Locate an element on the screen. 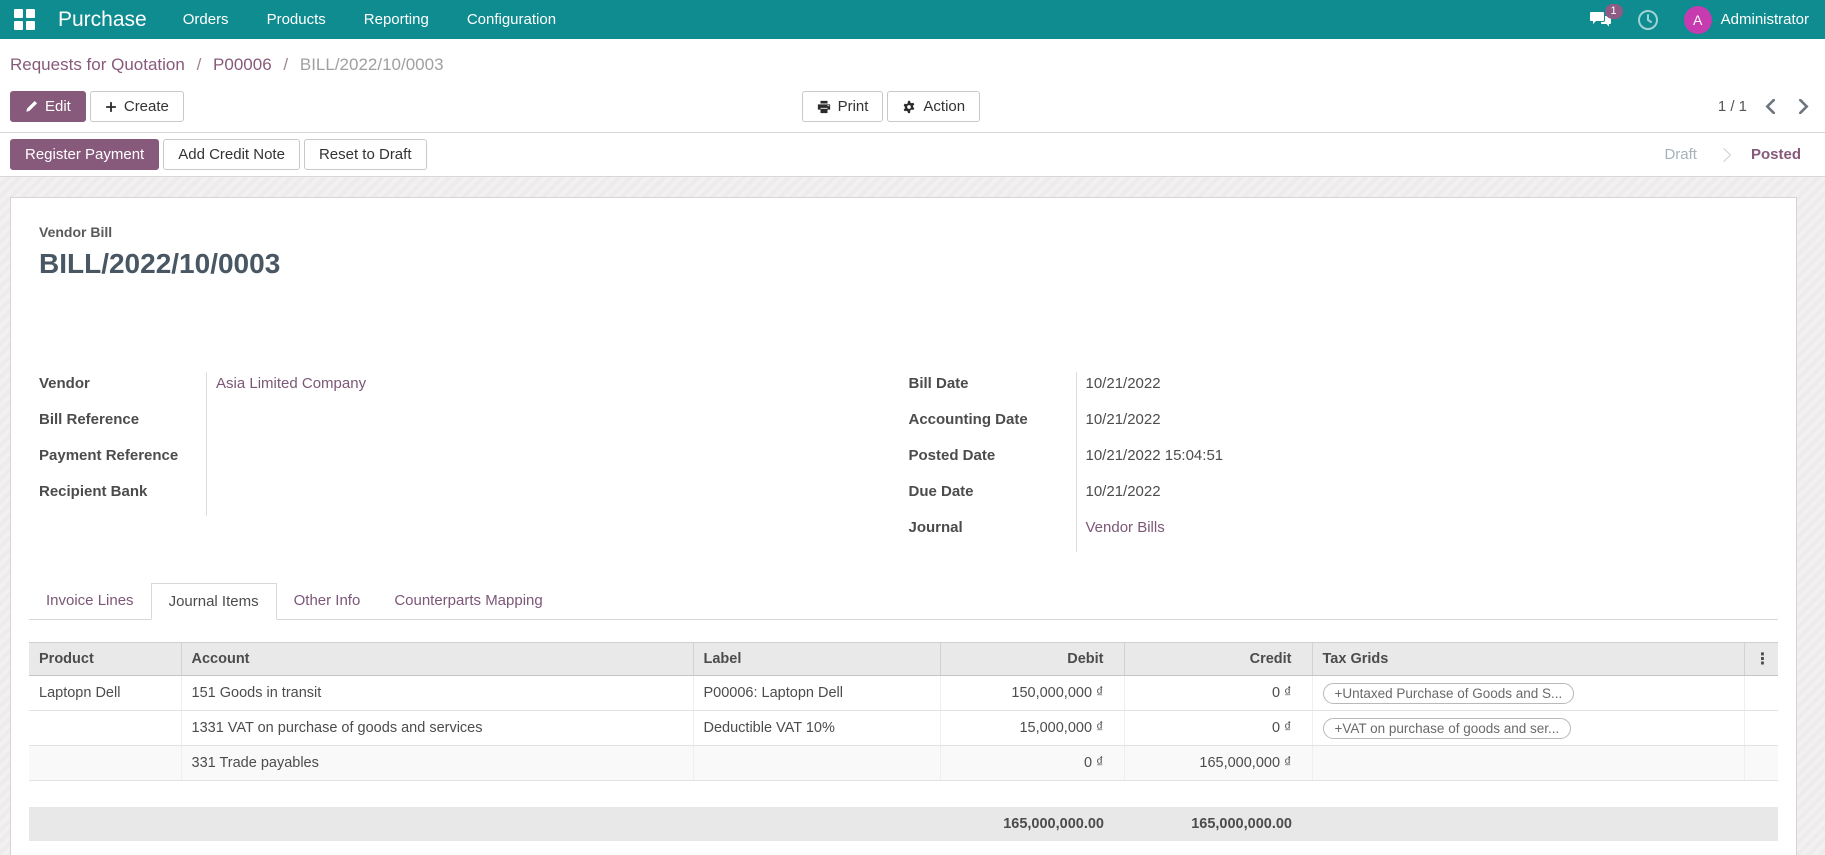 This screenshot has width=1825, height=855. create-button: Create is located at coordinates (136, 106).